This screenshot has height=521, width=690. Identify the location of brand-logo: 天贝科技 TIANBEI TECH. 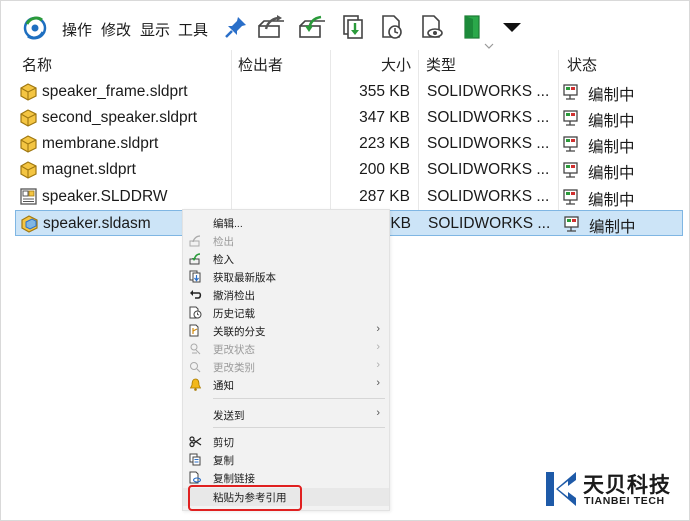
(615, 490).